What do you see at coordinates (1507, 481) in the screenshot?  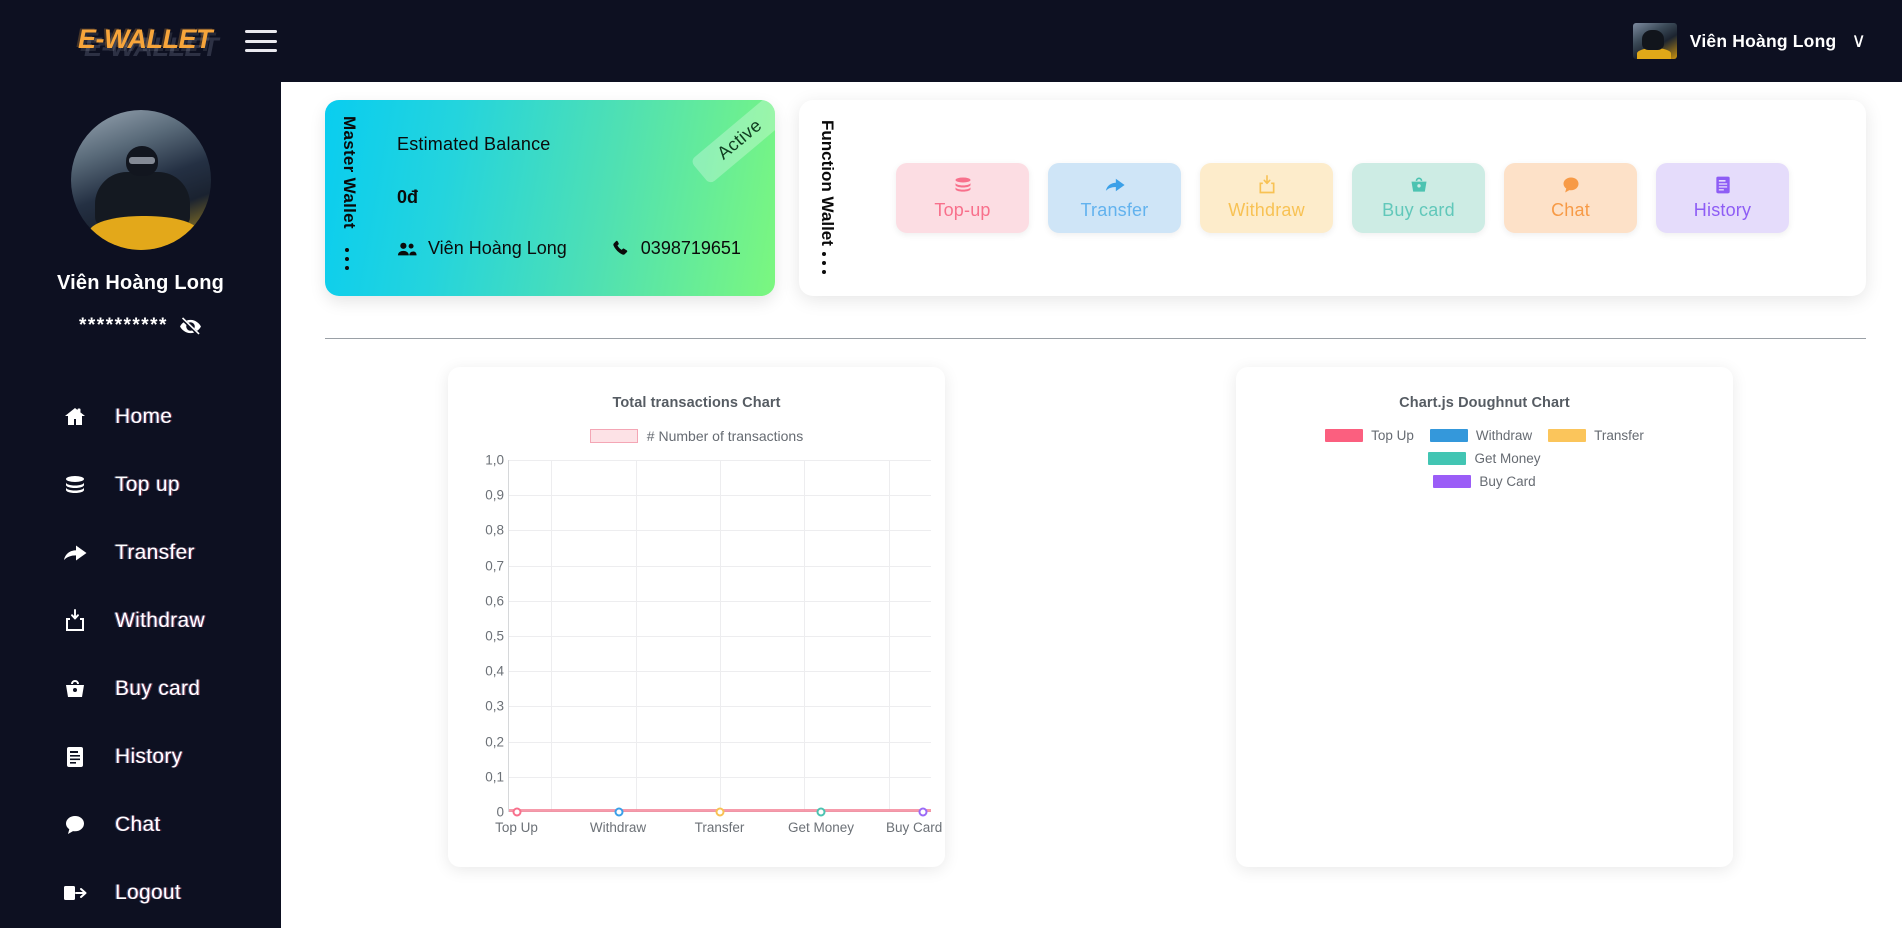 I see `legend-label: Buy Card` at bounding box center [1507, 481].